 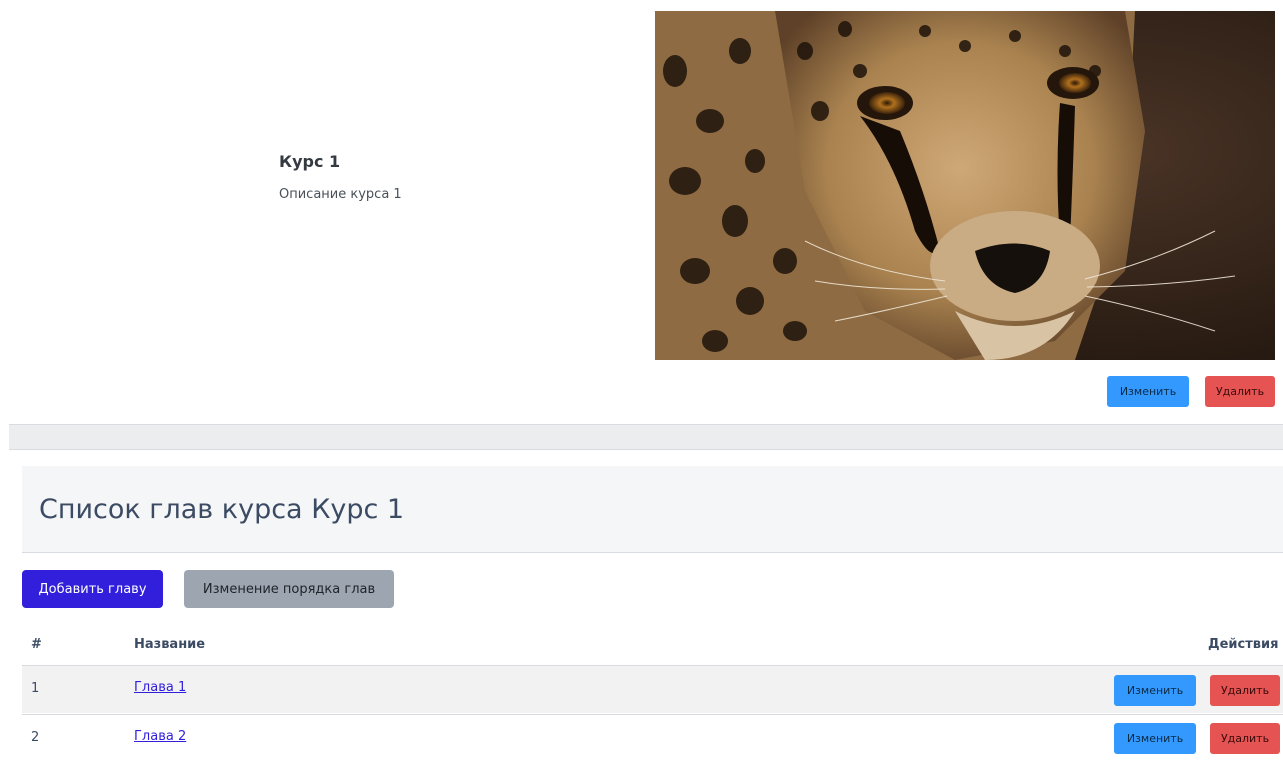 I want to click on chapters-heading: Список глав курса Курс 1, so click(x=222, y=509).